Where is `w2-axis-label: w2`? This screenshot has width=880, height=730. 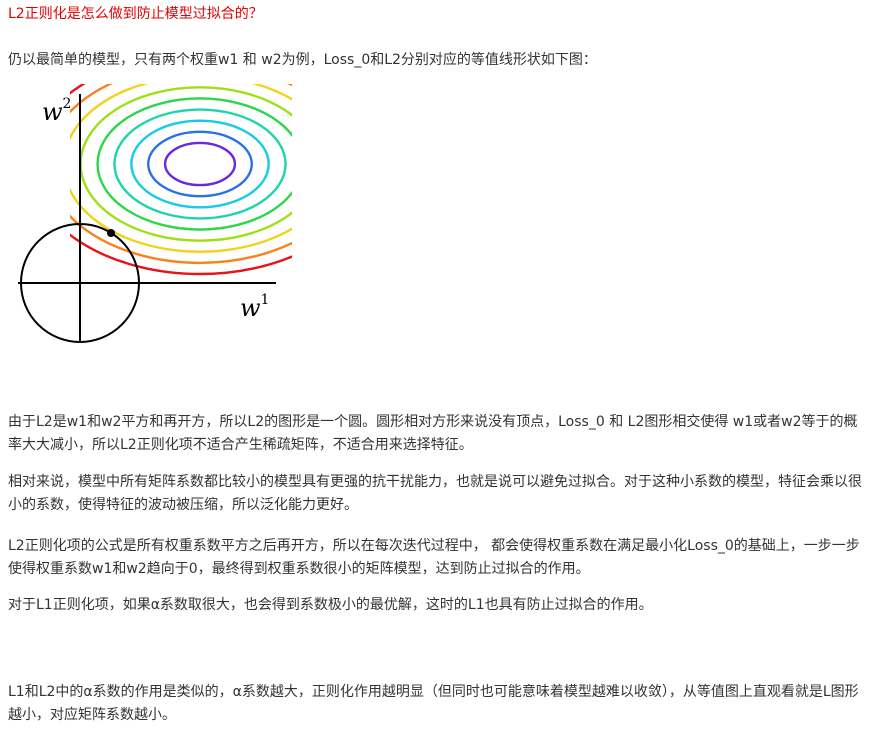
w2-axis-label: w2 is located at coordinates (56, 111).